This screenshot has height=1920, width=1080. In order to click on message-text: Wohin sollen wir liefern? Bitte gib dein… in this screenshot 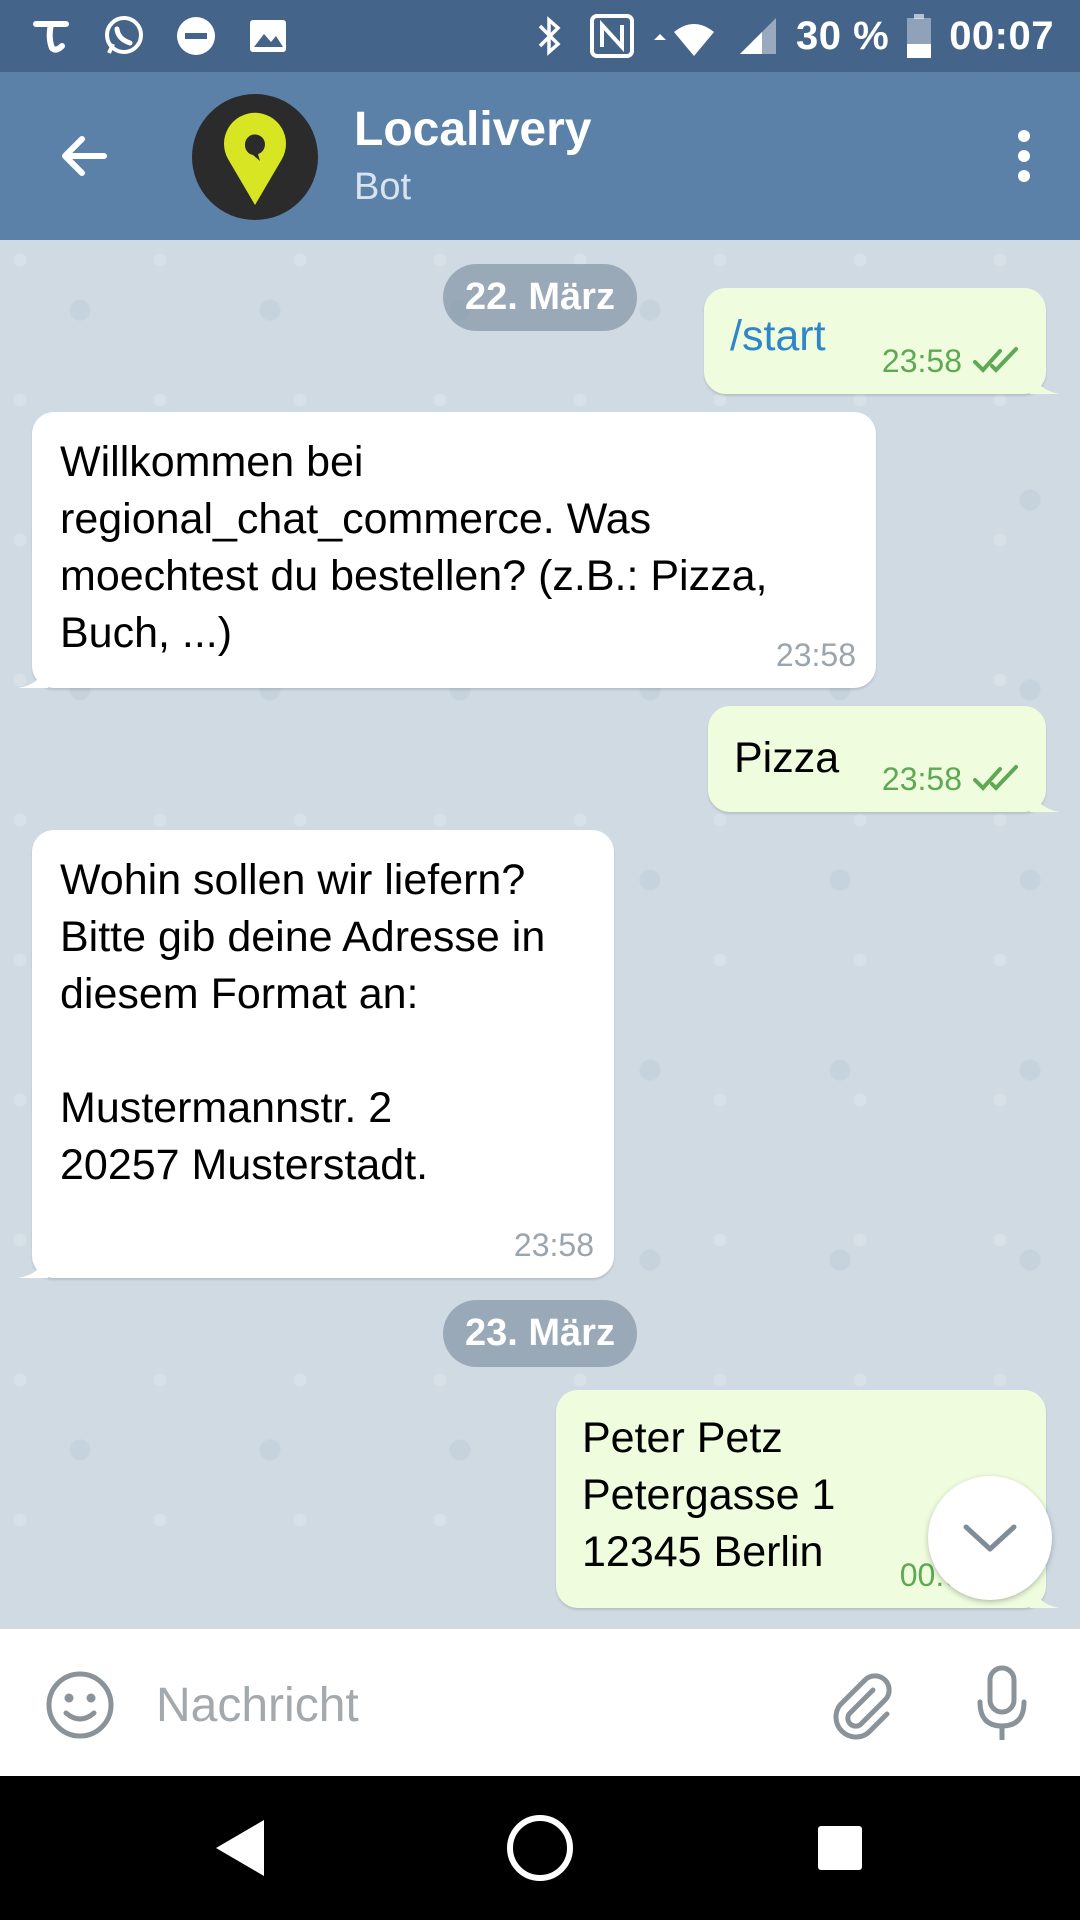, I will do `click(320, 1023)`.